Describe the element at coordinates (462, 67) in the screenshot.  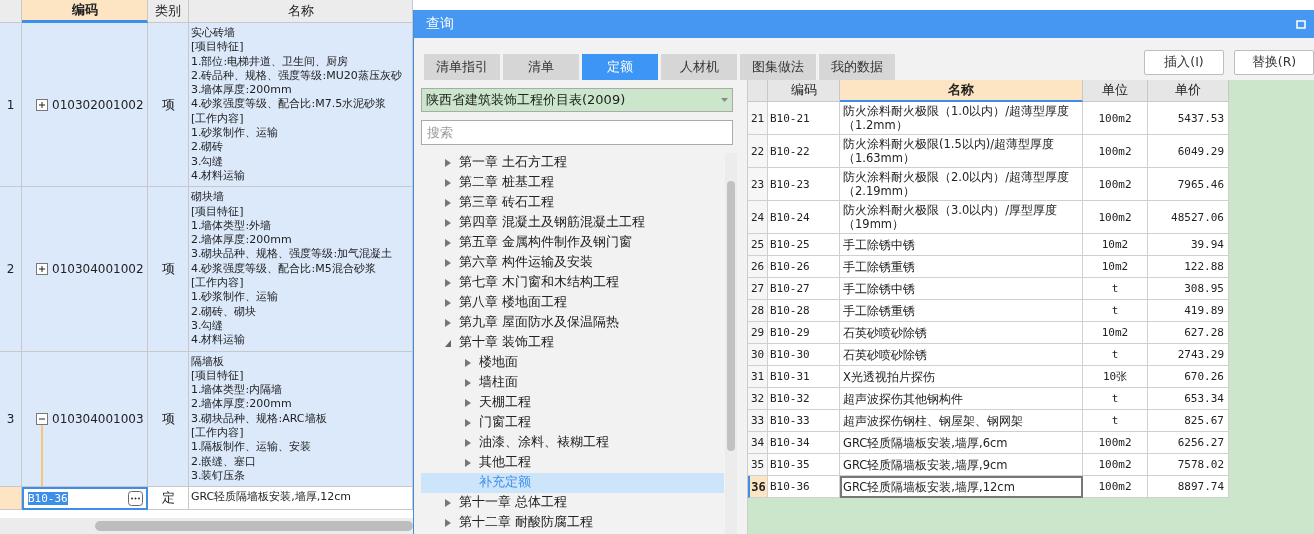
I see `tab: 清单指引` at that location.